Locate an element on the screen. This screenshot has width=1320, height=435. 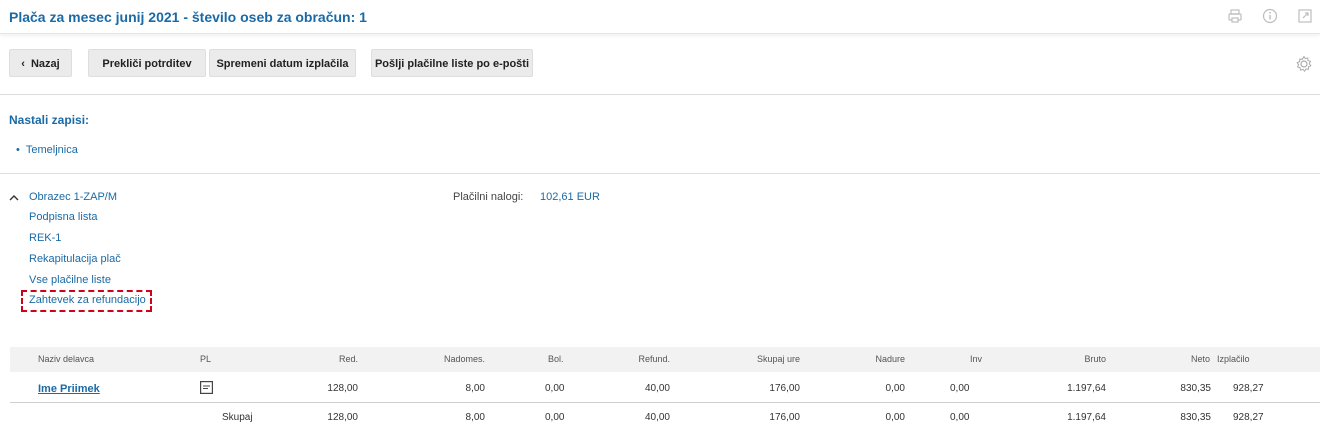
row-divider is located at coordinates (665, 402).